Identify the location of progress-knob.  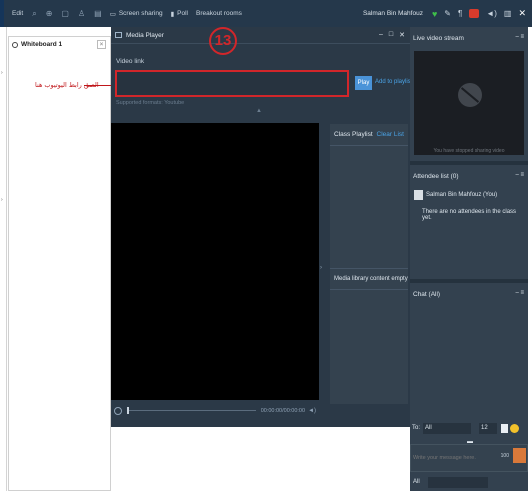
(128, 410).